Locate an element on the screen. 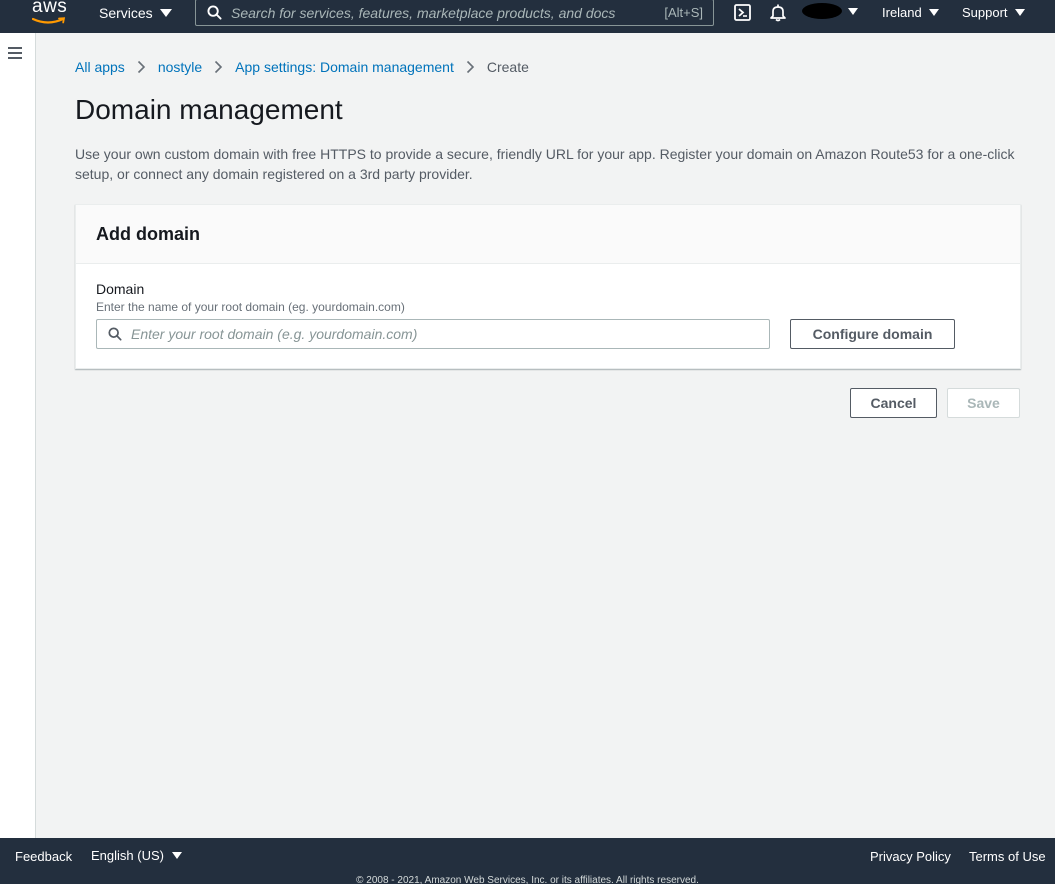  language-selector: English (US) is located at coordinates (136, 855).